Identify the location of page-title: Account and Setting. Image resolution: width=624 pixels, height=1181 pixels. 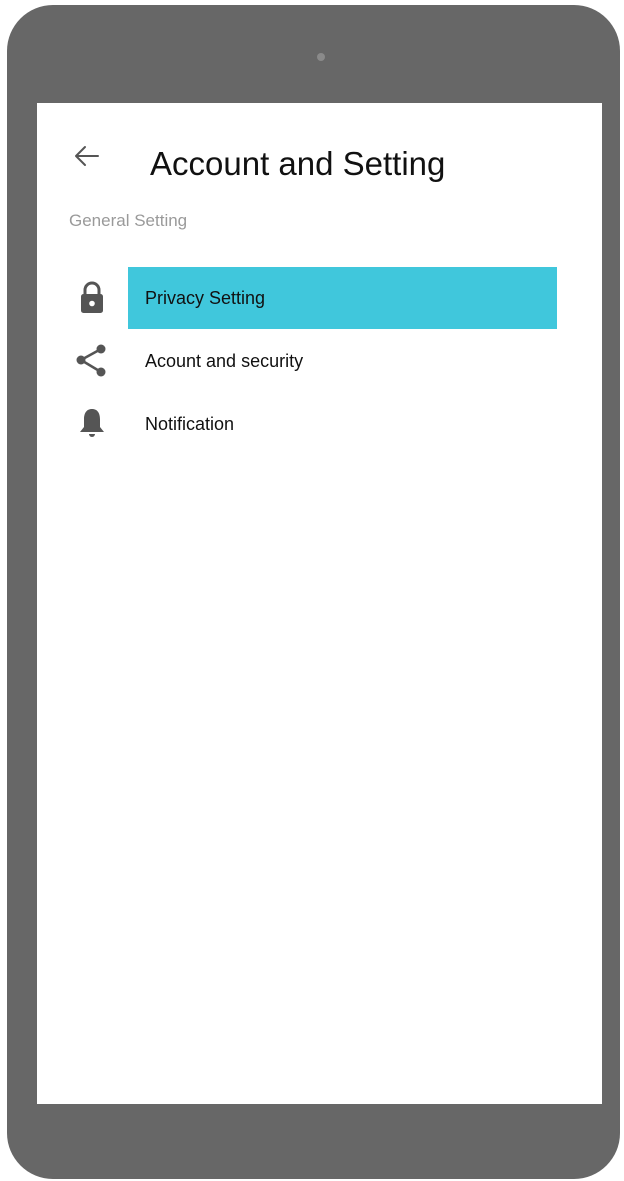
(298, 163).